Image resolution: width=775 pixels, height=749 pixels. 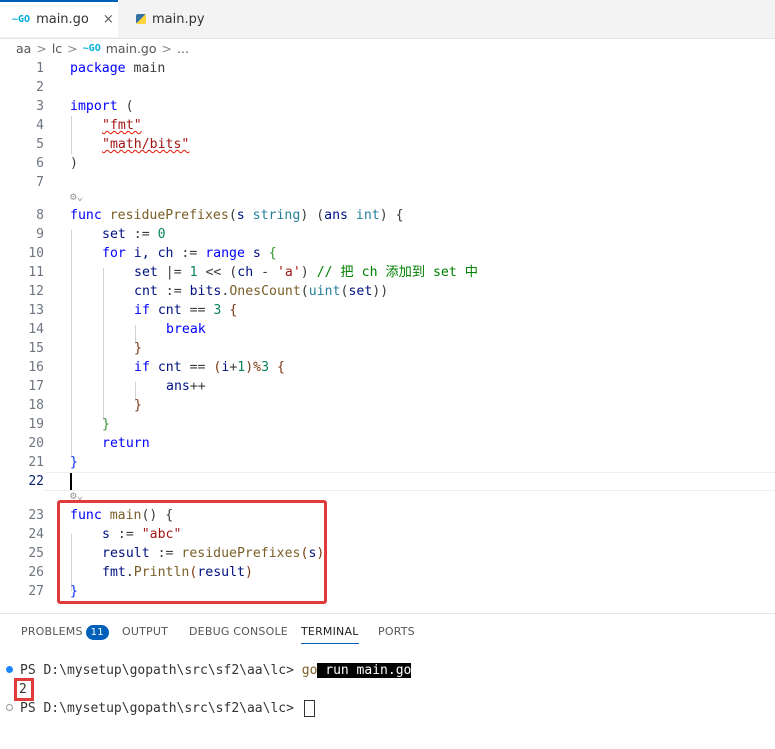 What do you see at coordinates (178, 19) in the screenshot?
I see `tab-label: main.py` at bounding box center [178, 19].